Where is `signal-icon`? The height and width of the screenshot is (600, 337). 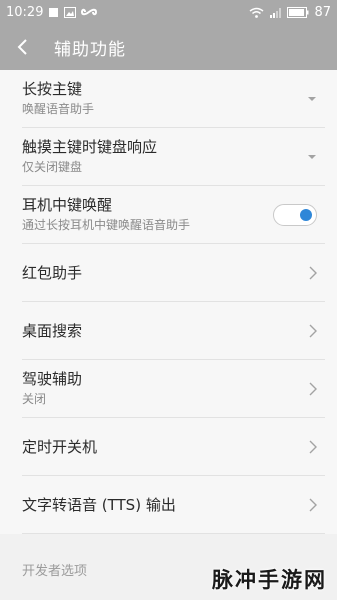
signal-icon is located at coordinates (275, 12).